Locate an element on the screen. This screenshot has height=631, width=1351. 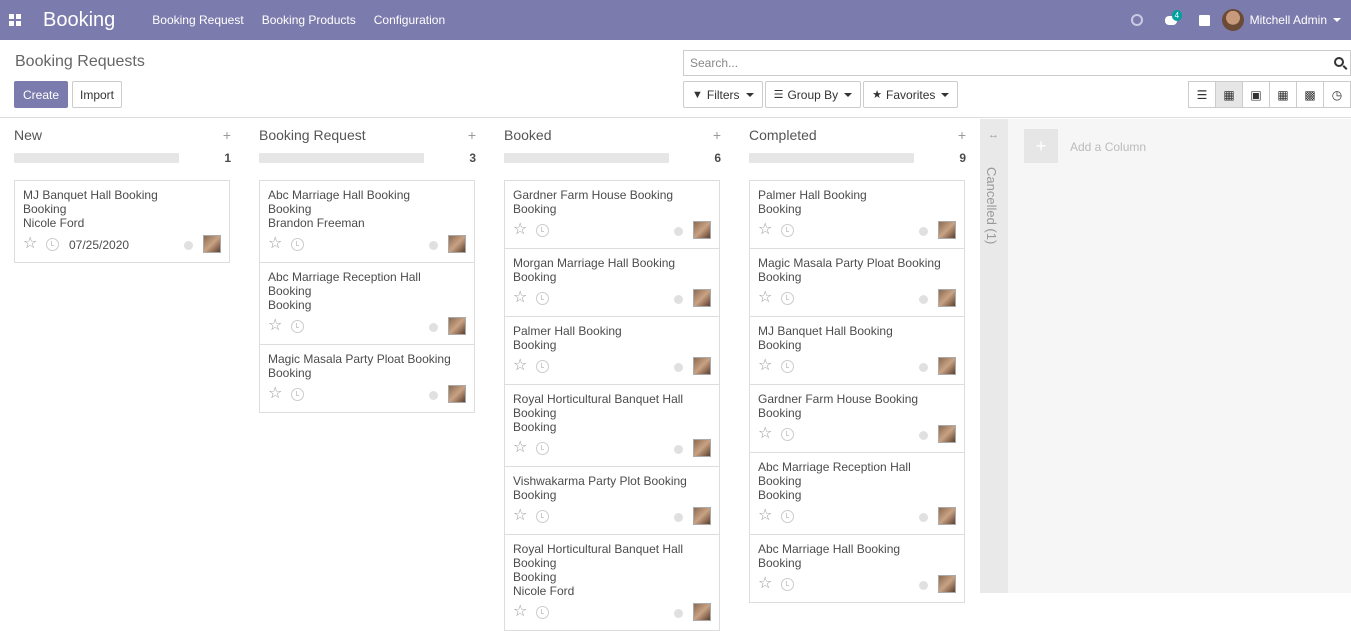
create-button: Create is located at coordinates (41, 94).